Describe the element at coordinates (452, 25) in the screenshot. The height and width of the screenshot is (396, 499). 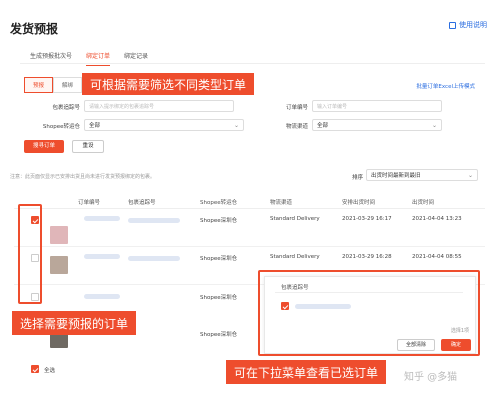
I see `help-doc-icon` at that location.